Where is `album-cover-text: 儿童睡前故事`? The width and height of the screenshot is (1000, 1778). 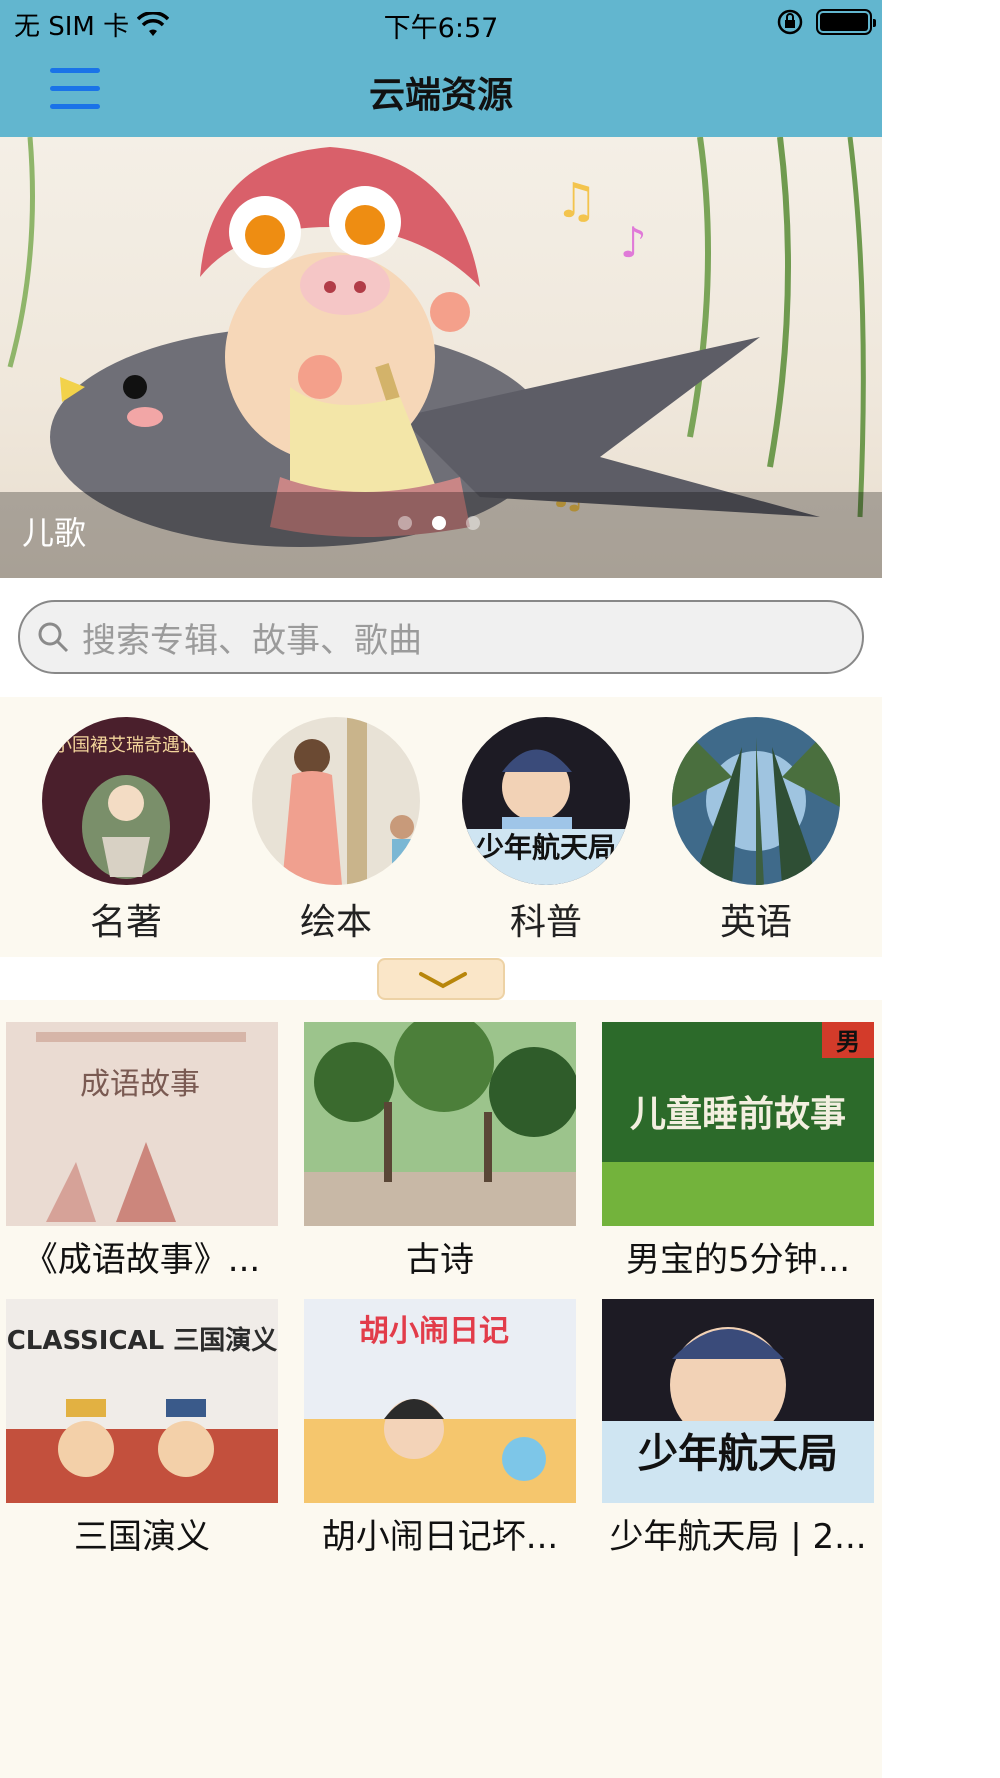
album-cover-text: 儿童睡前故事 is located at coordinates (738, 1114).